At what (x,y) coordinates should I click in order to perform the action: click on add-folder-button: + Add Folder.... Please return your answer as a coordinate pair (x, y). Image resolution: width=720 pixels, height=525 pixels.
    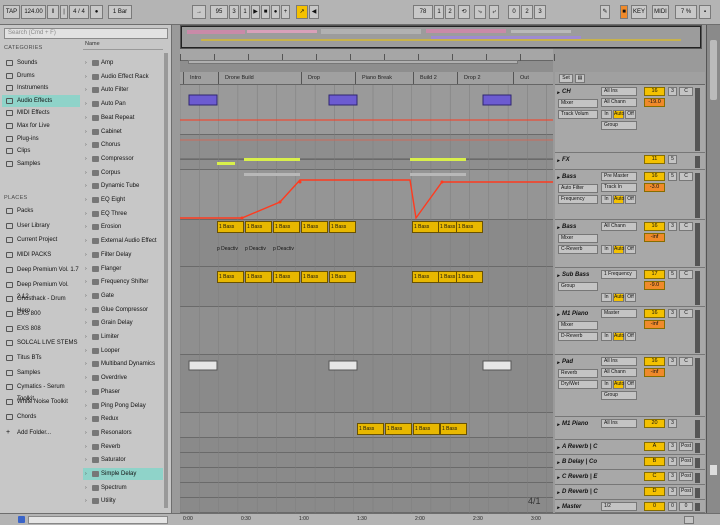
    Looking at the image, I should click on (41, 433).